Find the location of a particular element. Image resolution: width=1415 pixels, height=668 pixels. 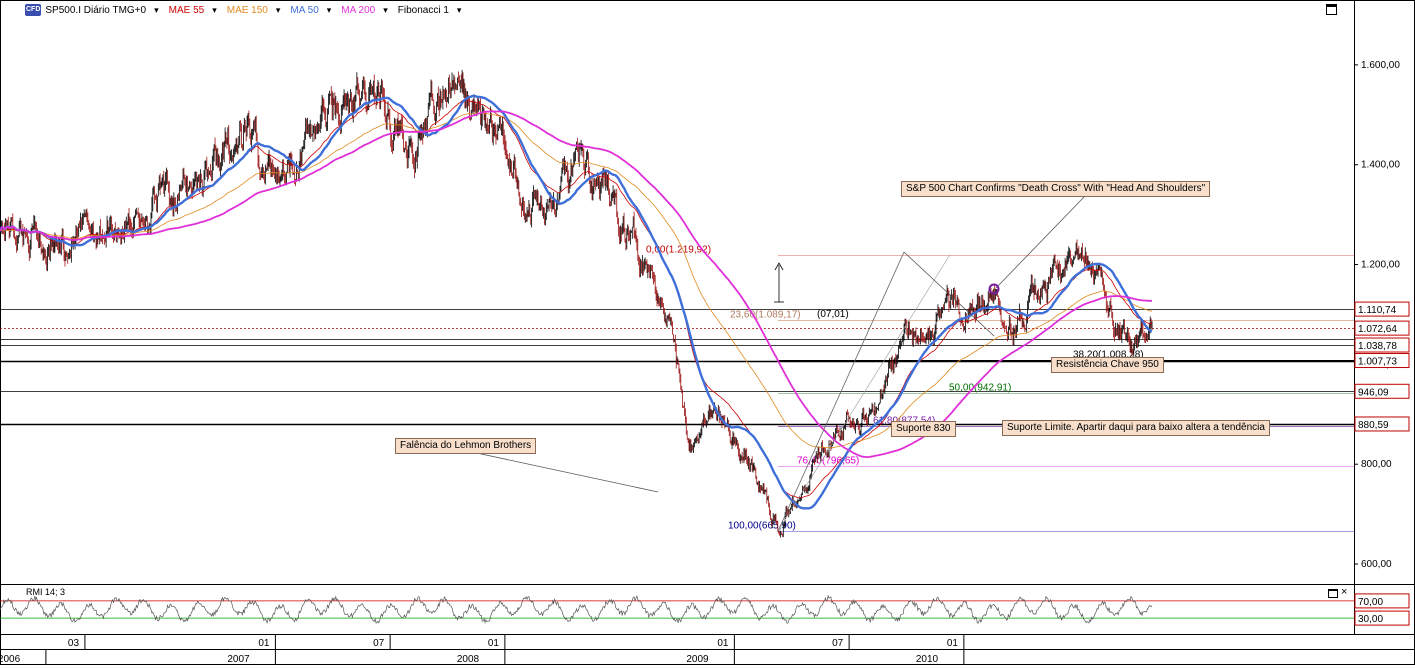

rmi-level-label-box: 70,00 is located at coordinates (1382, 601).